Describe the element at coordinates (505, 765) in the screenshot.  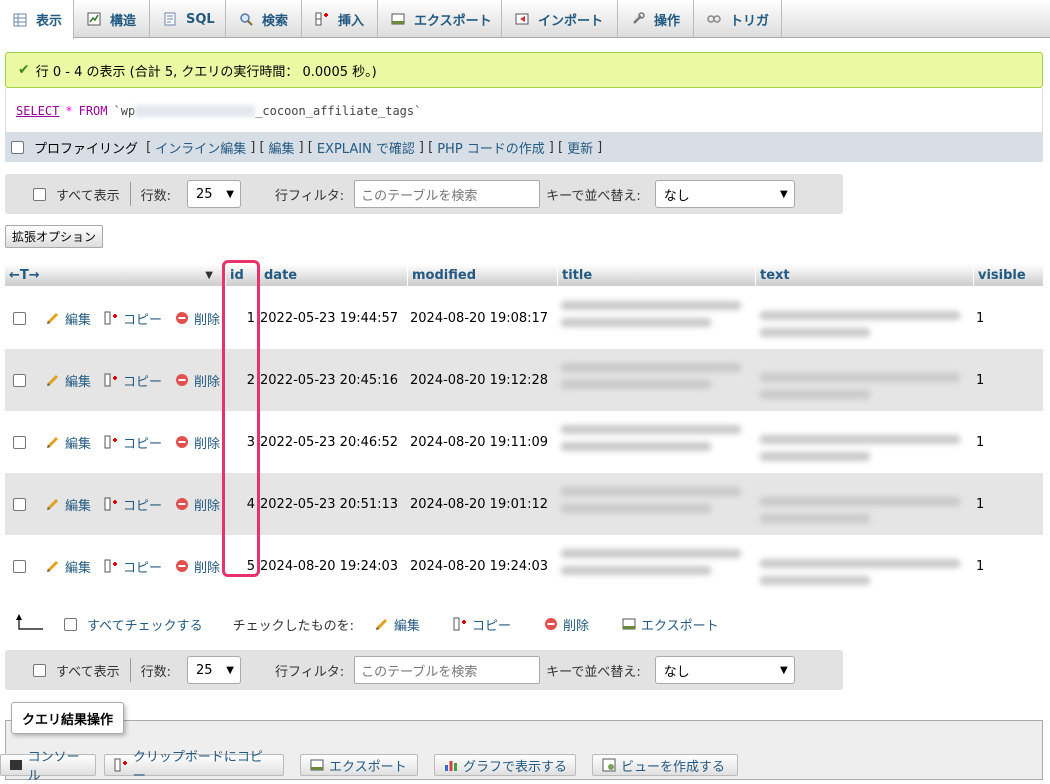
I see `display-chart-button: グラフで表示する` at that location.